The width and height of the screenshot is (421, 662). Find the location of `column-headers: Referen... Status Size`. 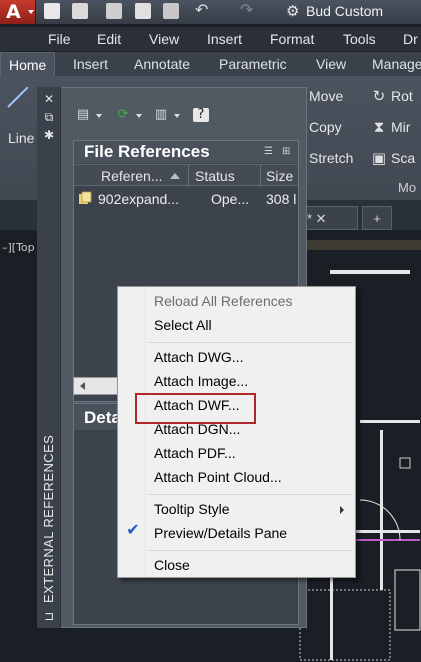

column-headers: Referen... Status Size is located at coordinates (186, 175).